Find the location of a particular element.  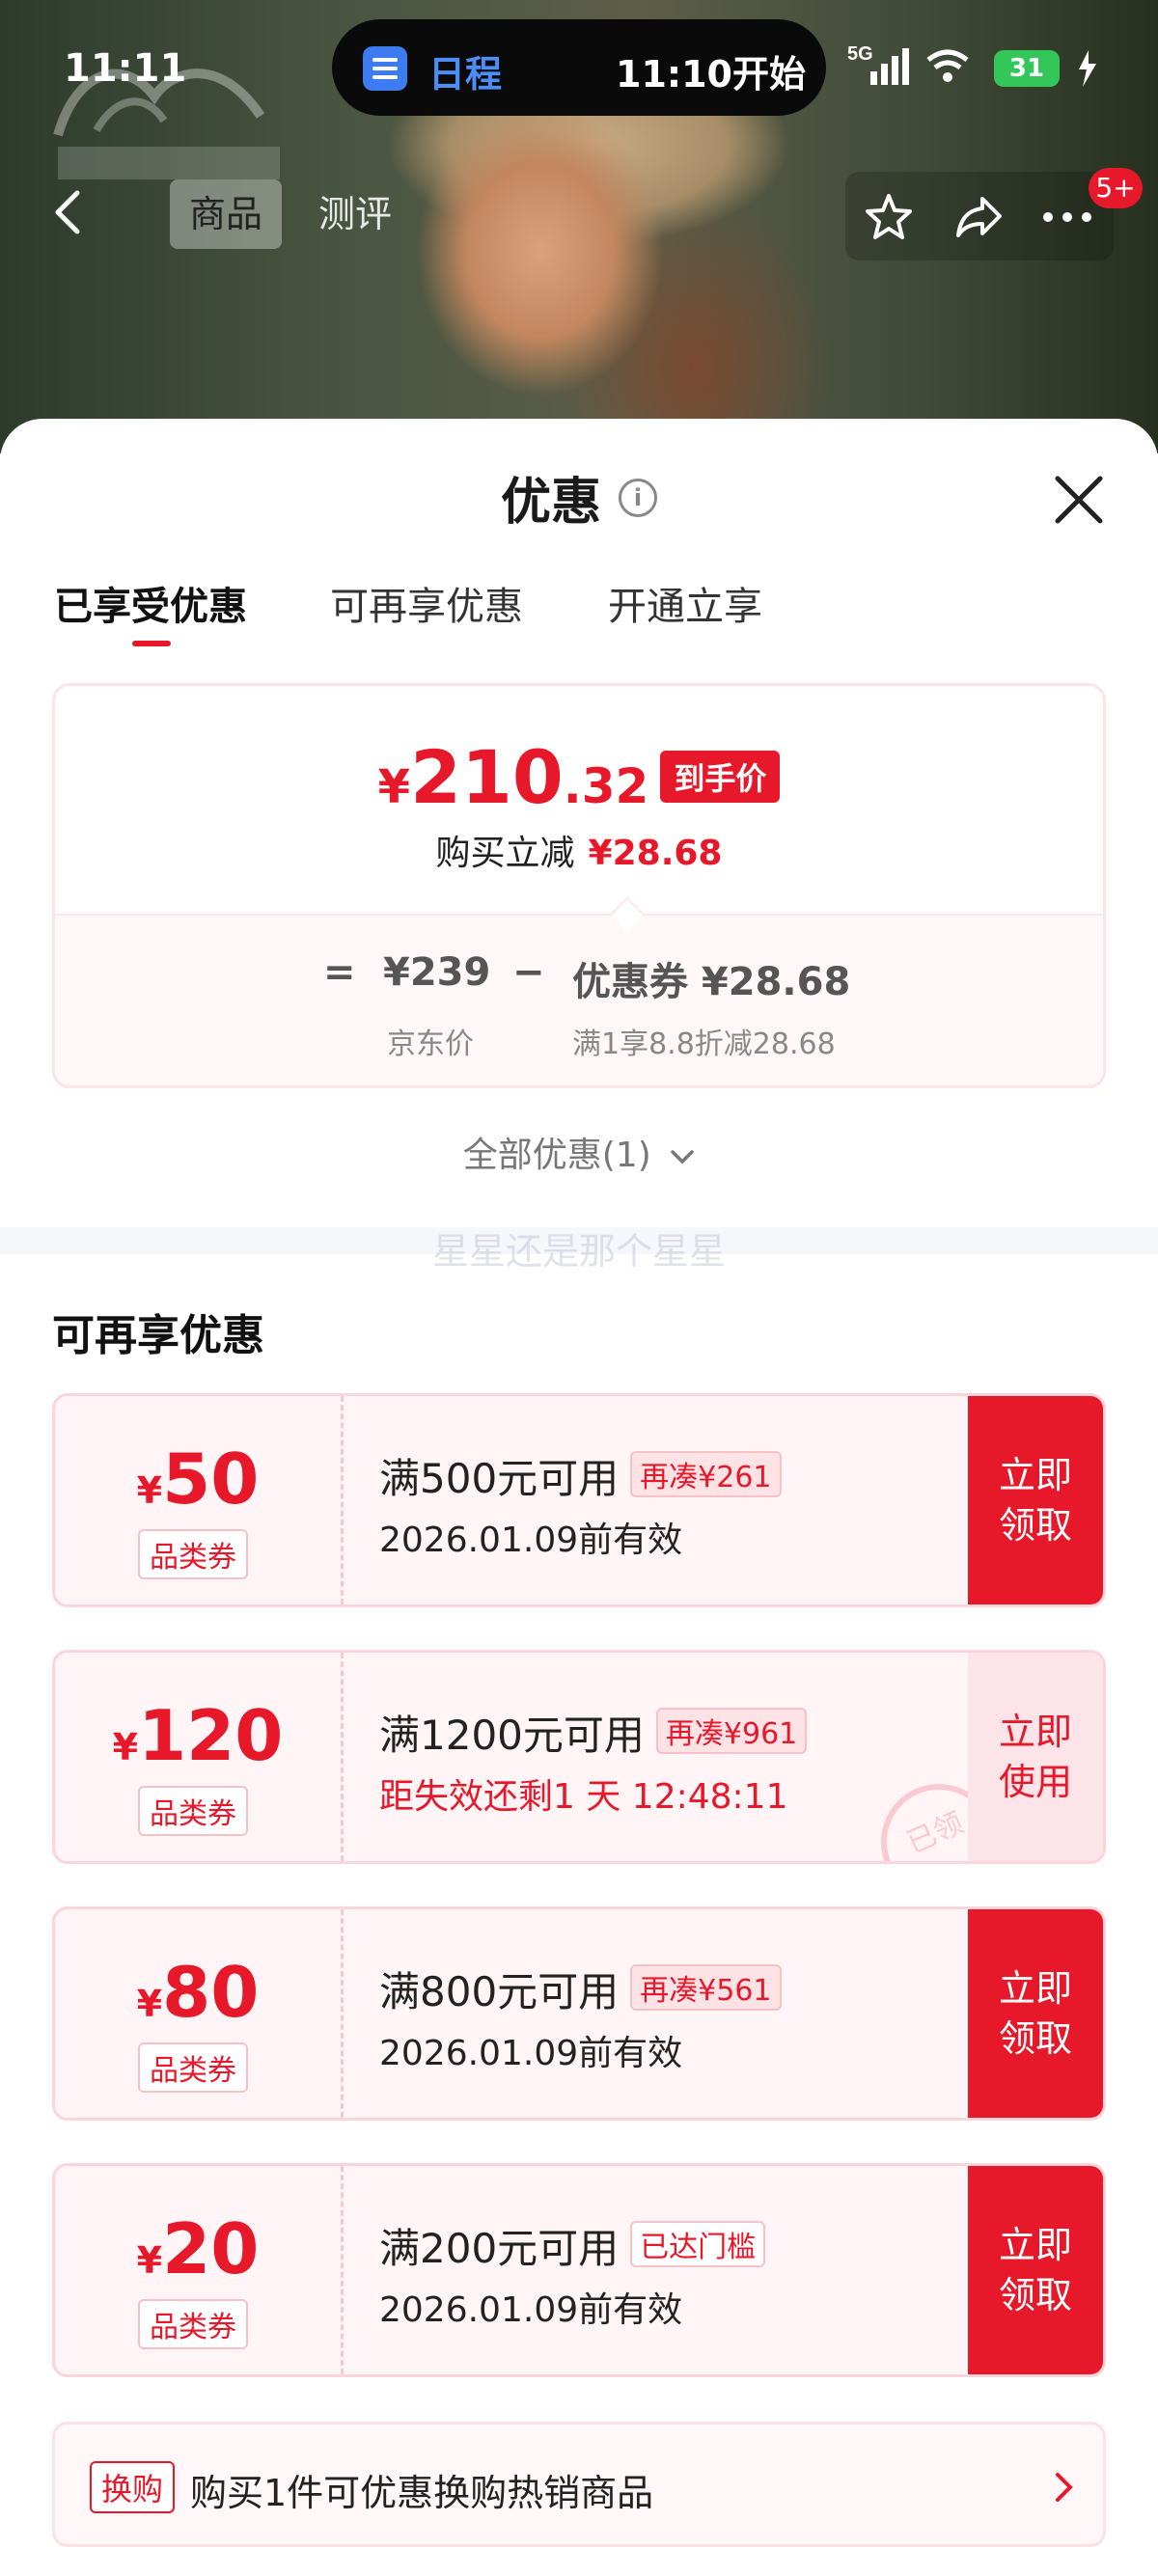

section-title: 可再享优惠 is located at coordinates (158, 1336).